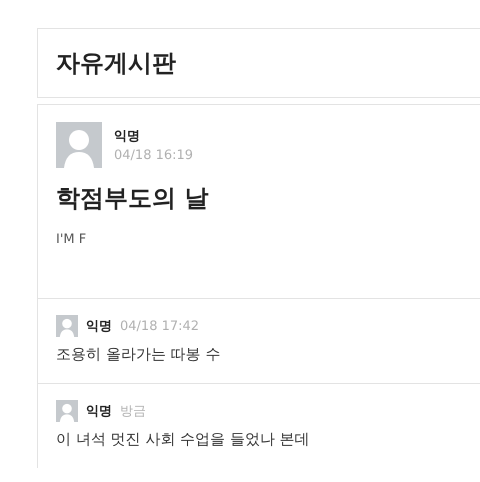  I want to click on post-title: 학점부도의 날, so click(133, 198).